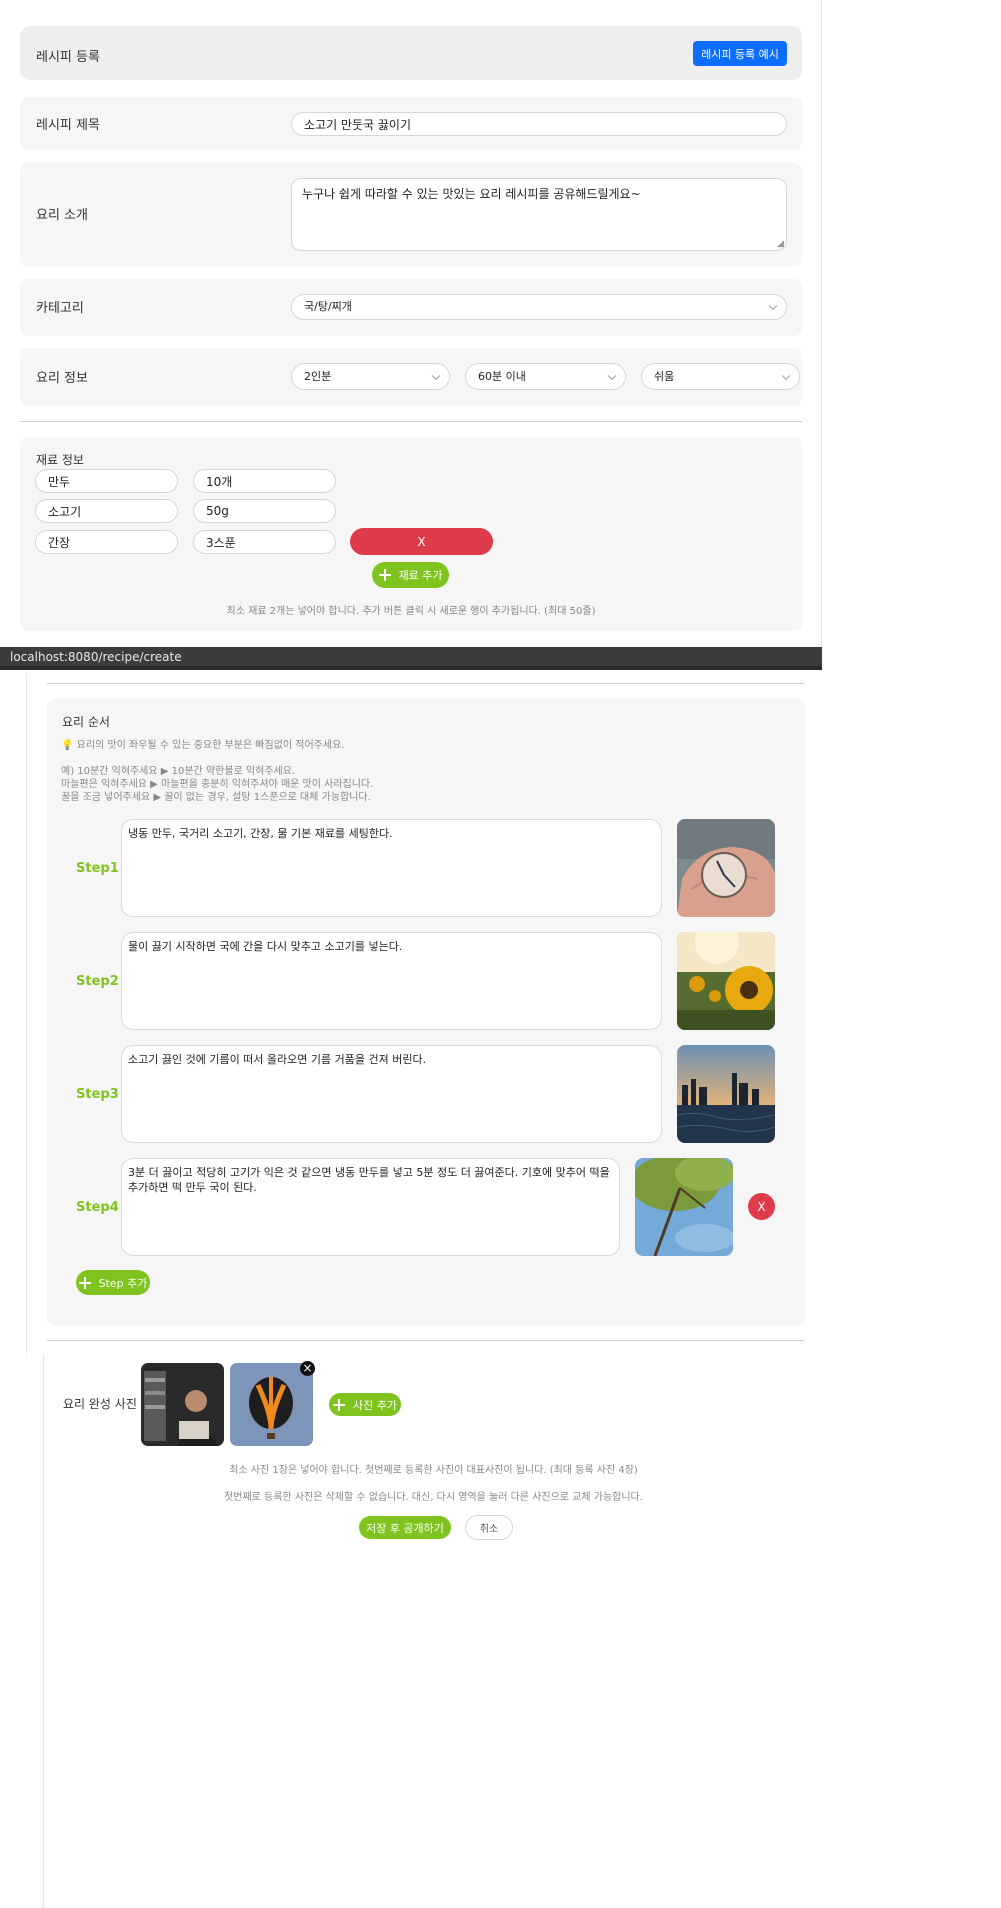  I want to click on person-with-books-image, so click(182, 1404).